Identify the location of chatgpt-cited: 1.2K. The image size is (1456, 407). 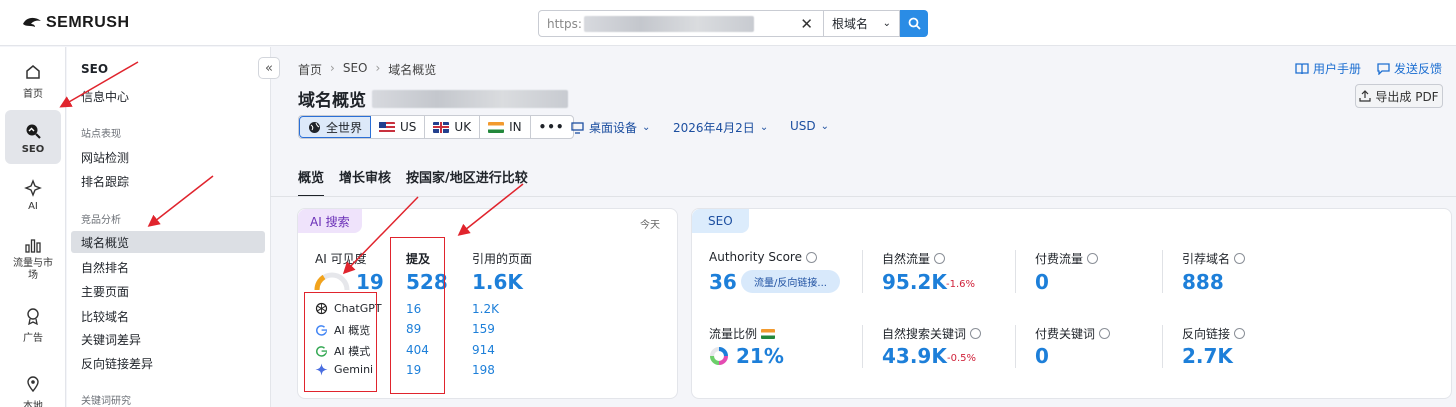
(485, 309).